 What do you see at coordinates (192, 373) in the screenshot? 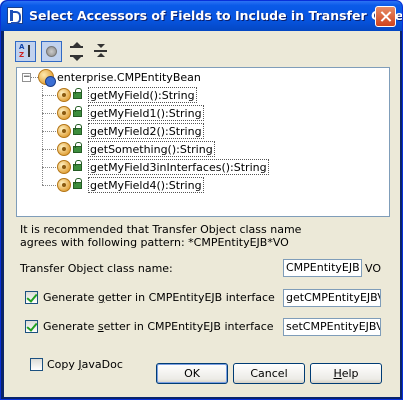
I see `ok-button: OK` at bounding box center [192, 373].